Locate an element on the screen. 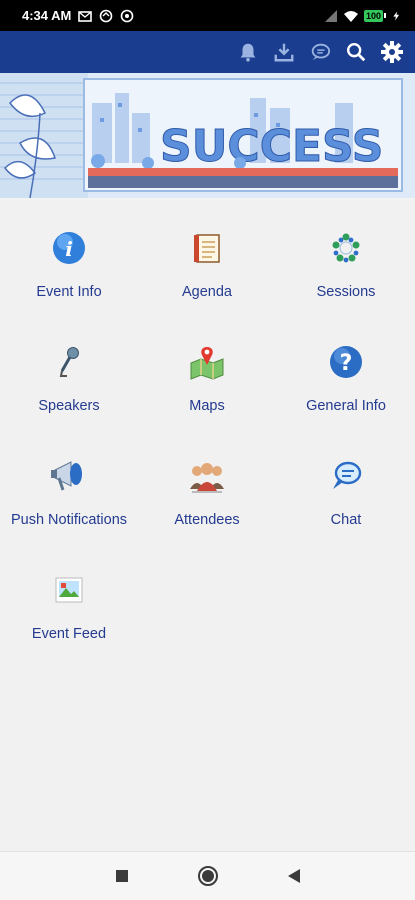 This screenshot has height=900, width=415. download-button is located at coordinates (284, 52).